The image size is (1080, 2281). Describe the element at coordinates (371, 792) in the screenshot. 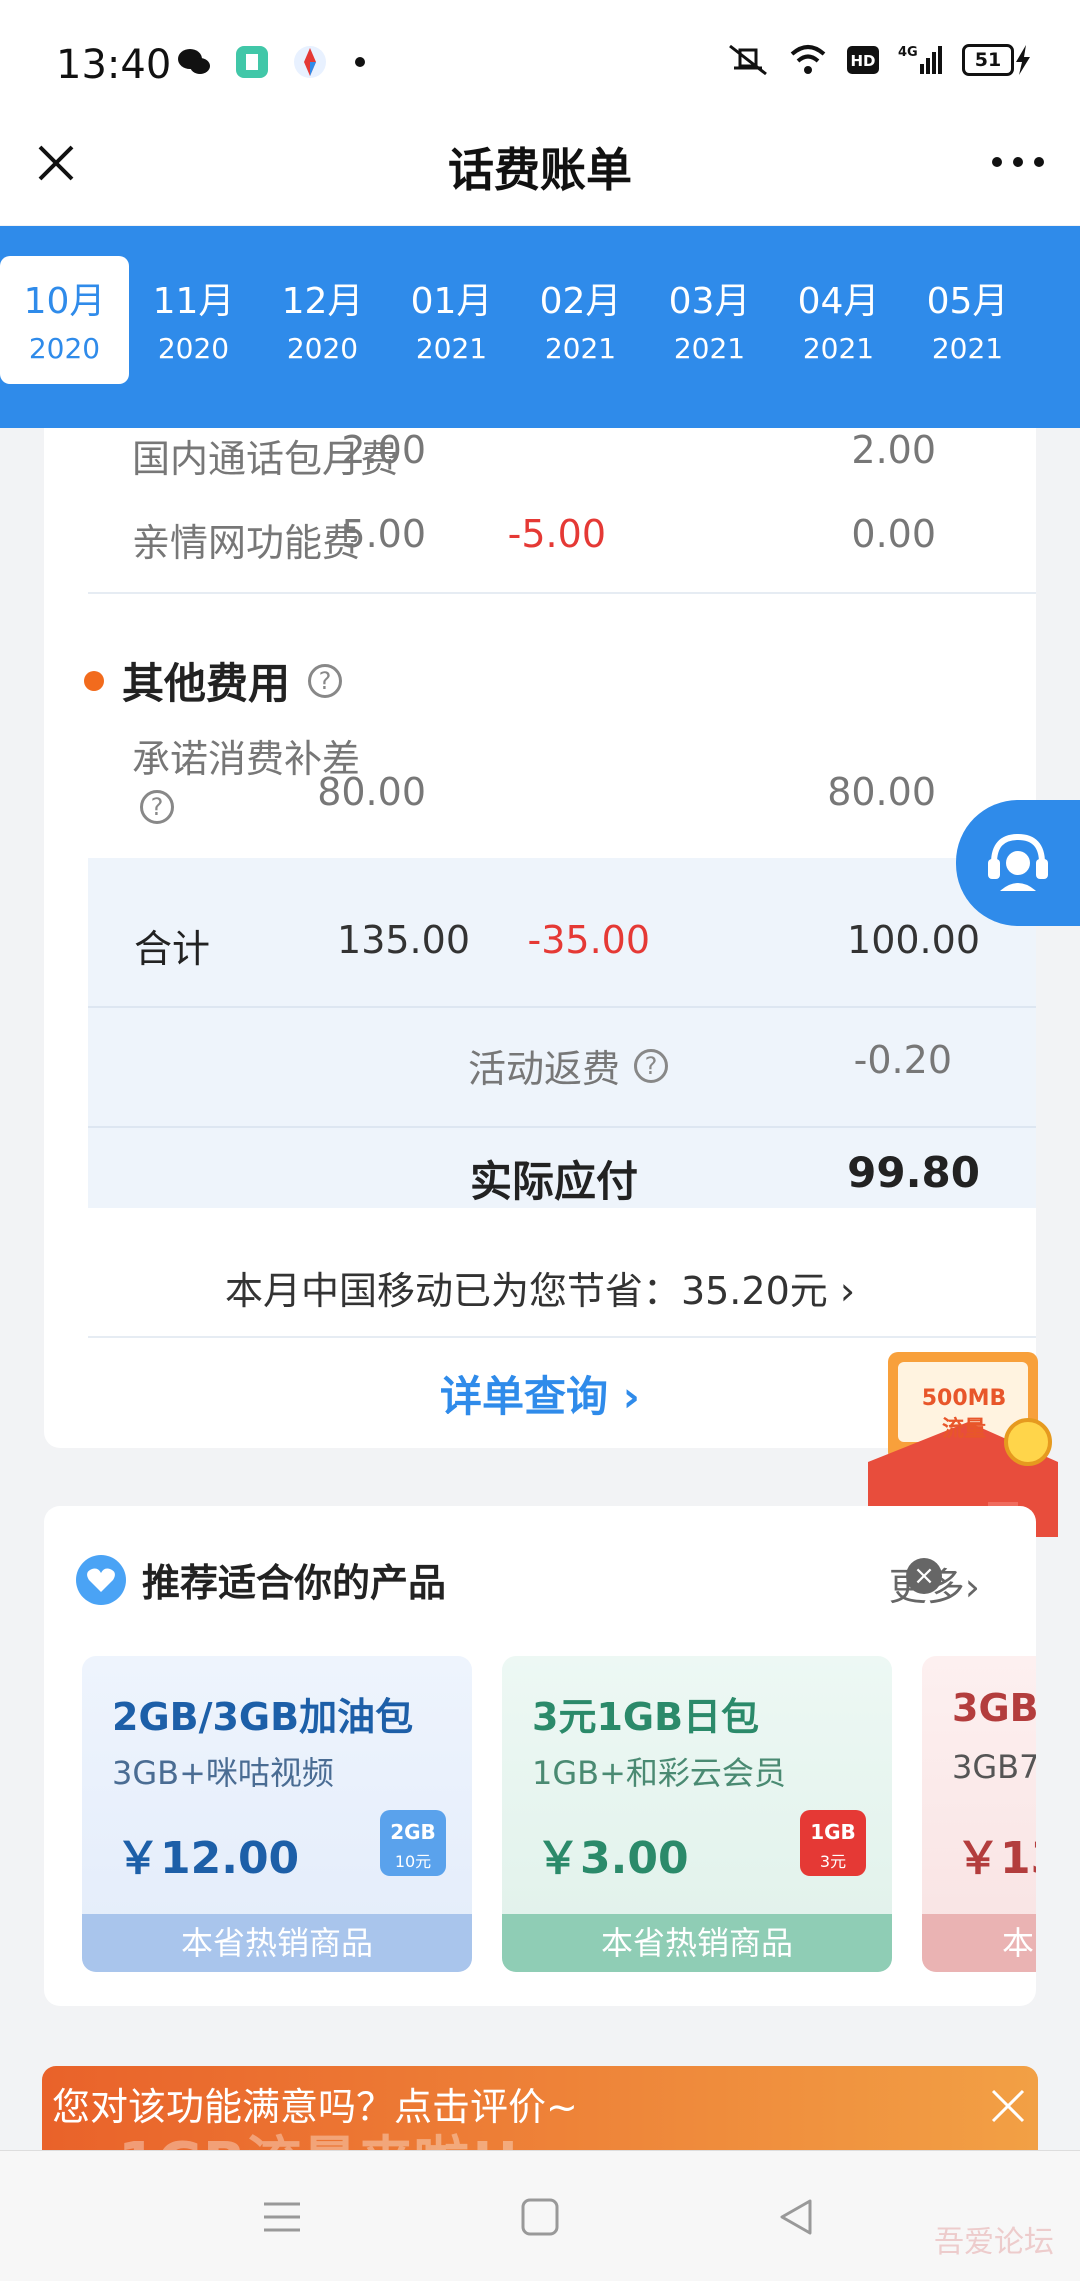

I see `fee-amount: 80.00` at that location.